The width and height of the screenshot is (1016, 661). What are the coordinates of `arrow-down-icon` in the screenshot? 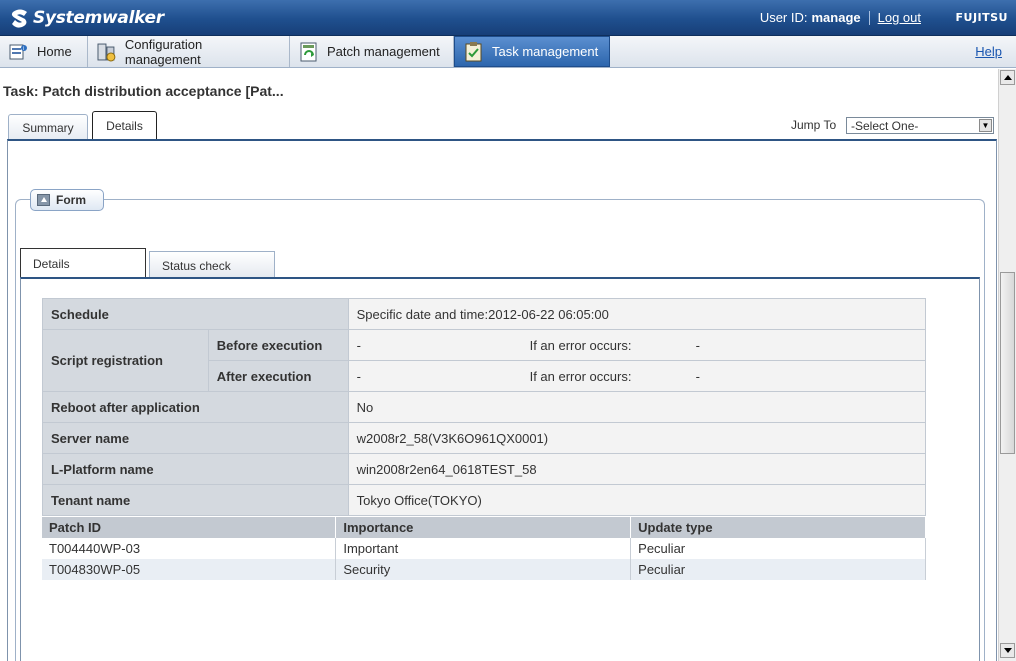 It's located at (1007, 650).